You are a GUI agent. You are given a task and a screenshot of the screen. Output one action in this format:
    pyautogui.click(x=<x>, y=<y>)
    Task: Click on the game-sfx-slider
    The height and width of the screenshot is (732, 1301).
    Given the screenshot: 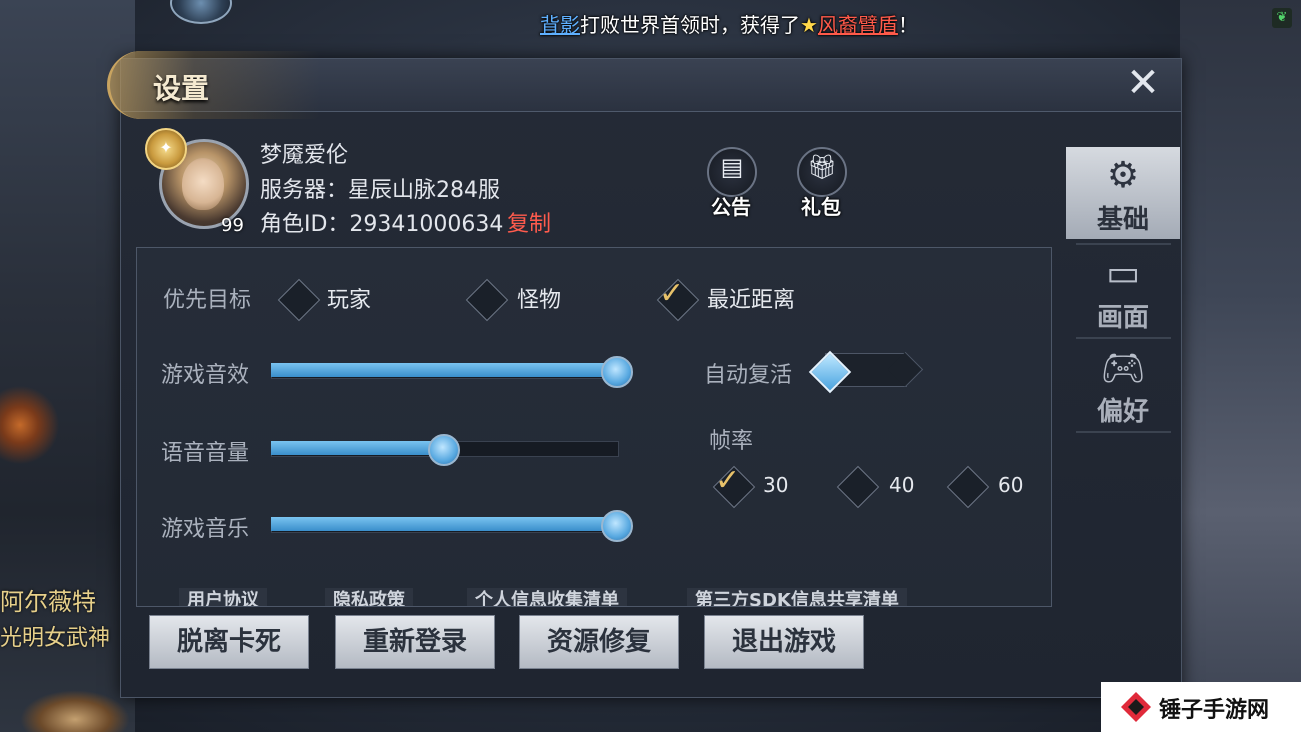 What is the action you would take?
    pyautogui.click(x=452, y=372)
    